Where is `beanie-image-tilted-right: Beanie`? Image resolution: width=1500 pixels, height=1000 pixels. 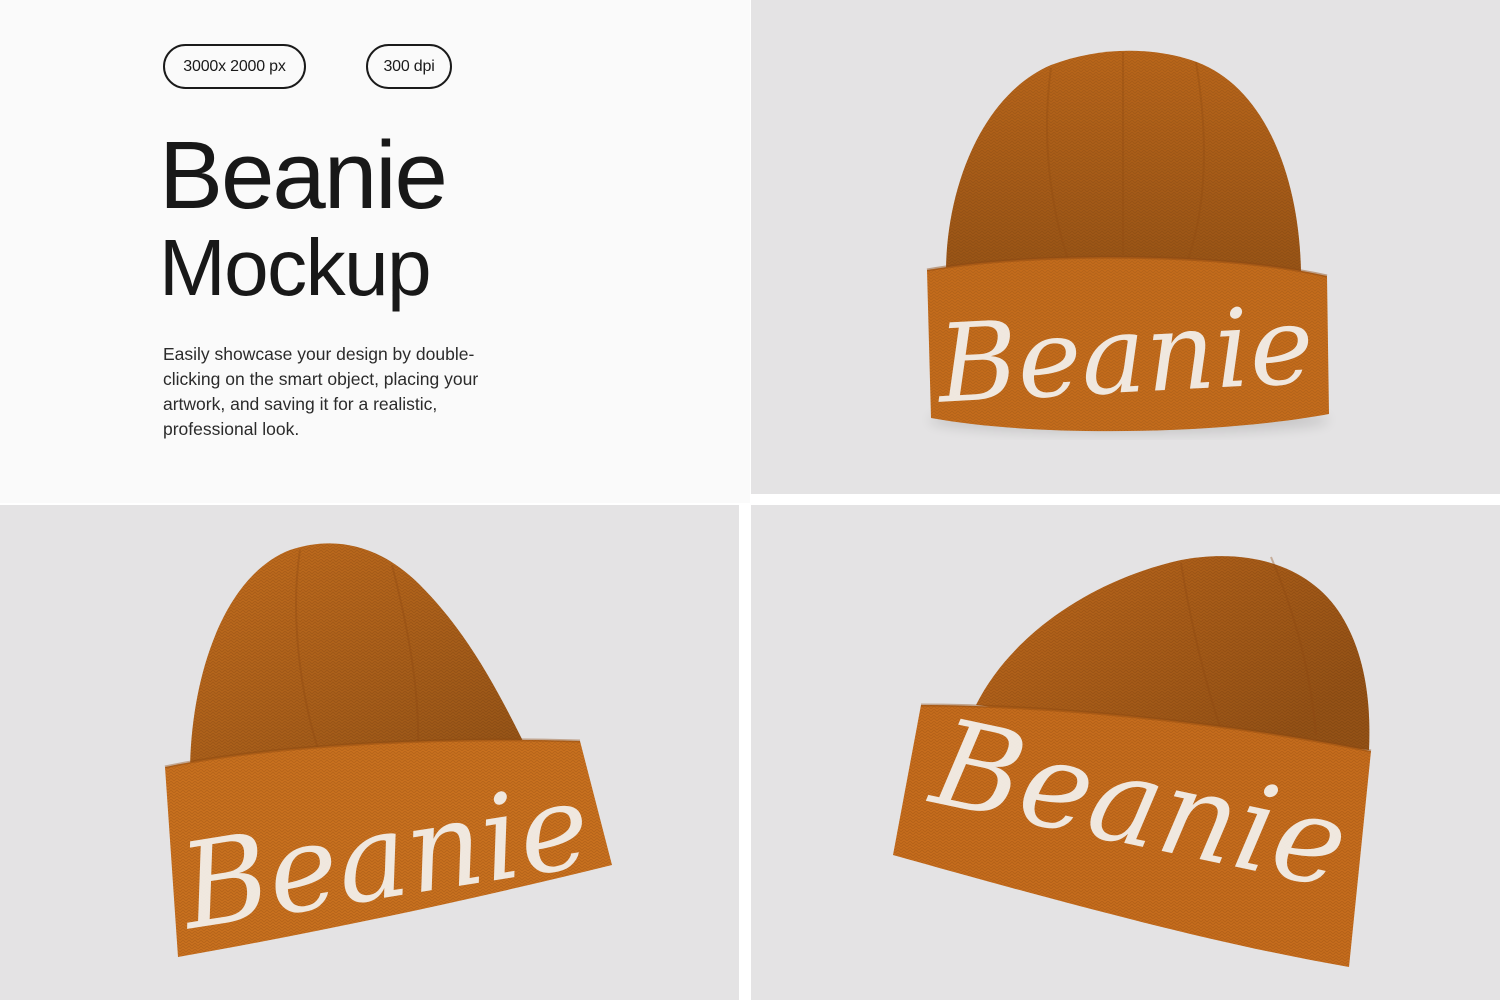 beanie-image-tilted-right: Beanie is located at coordinates (1132, 761).